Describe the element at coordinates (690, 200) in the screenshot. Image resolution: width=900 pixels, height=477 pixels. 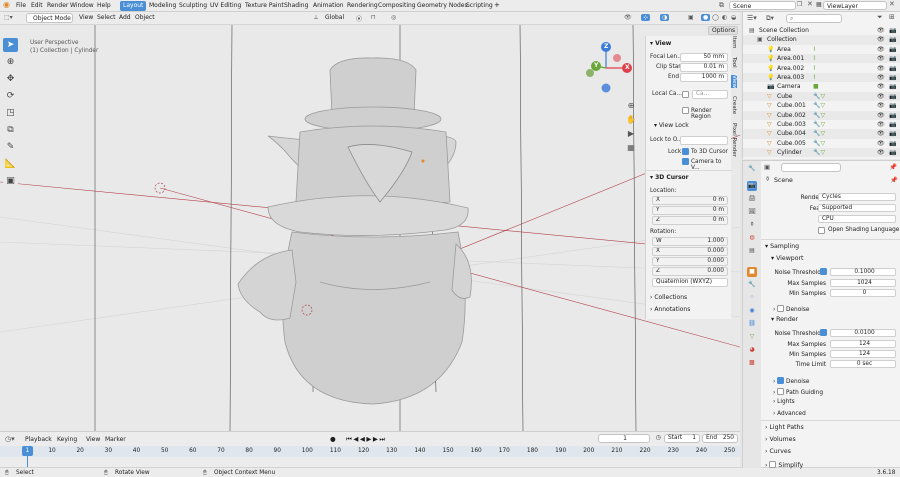
I see `loc-x-field: 0 m` at that location.